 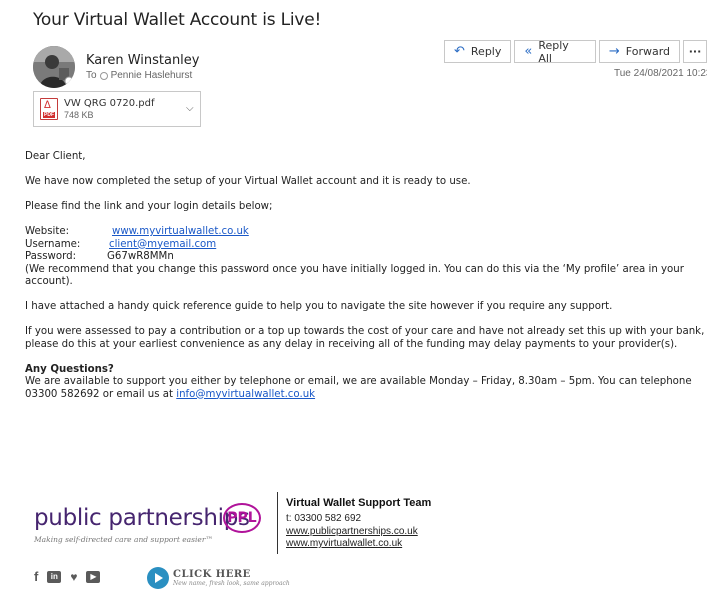 What do you see at coordinates (152, 75) in the screenshot?
I see `recipient-name: Pennie Haslehurst` at bounding box center [152, 75].